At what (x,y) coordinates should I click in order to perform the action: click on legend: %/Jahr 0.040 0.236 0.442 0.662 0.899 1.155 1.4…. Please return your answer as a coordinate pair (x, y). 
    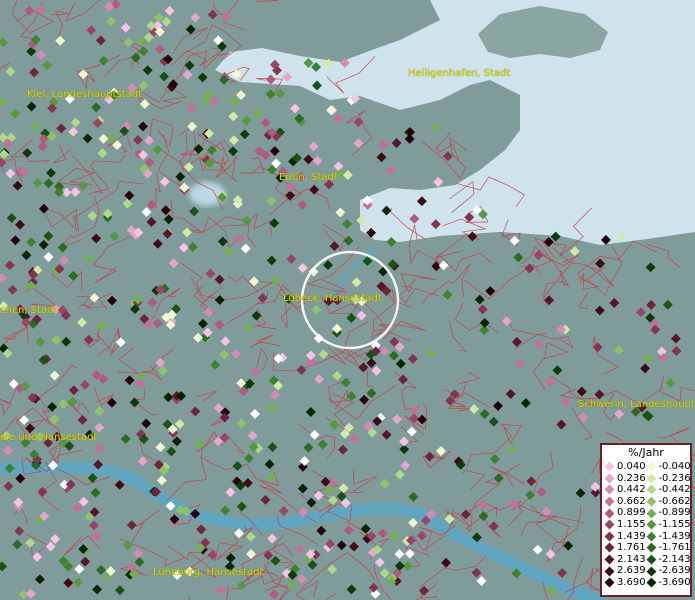
    Looking at the image, I should click on (646, 520).